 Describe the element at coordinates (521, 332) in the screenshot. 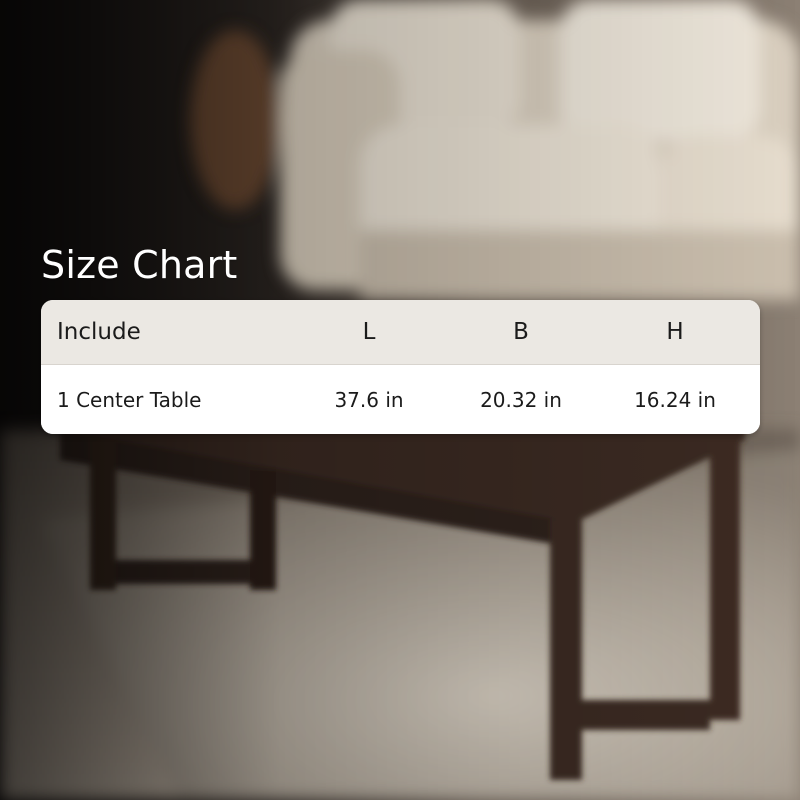

I see `column-header-breadth: B` at that location.